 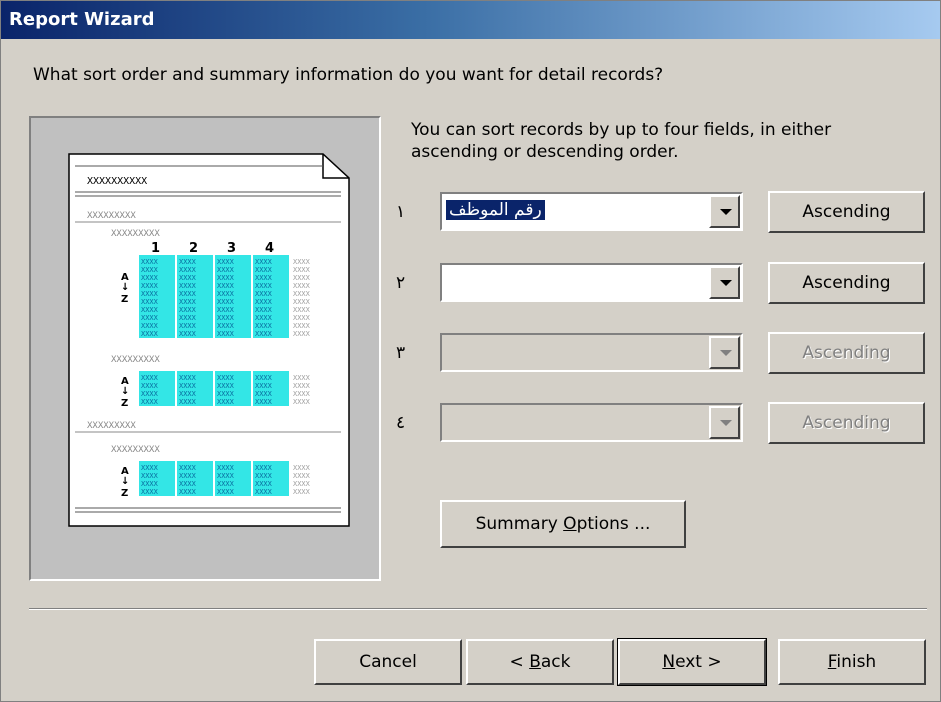 I want to click on sort-field-1-dropdown-button, so click(x=724, y=211).